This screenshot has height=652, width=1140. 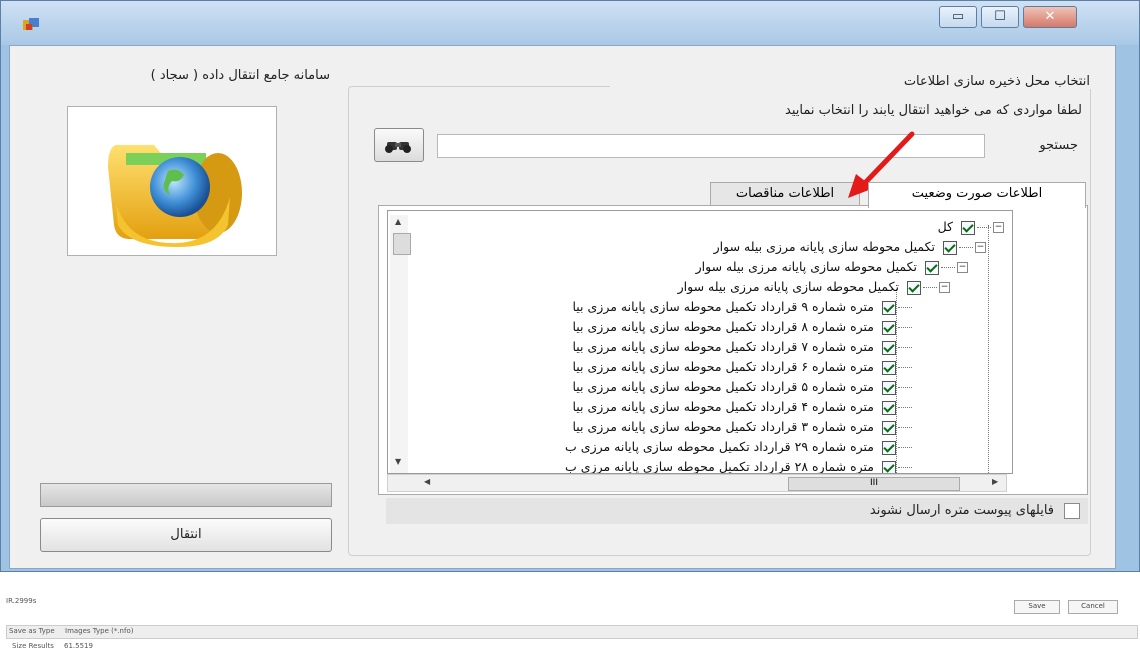 I want to click on tab-tender-info-label: اطلاعات مناقصات, so click(x=785, y=193).